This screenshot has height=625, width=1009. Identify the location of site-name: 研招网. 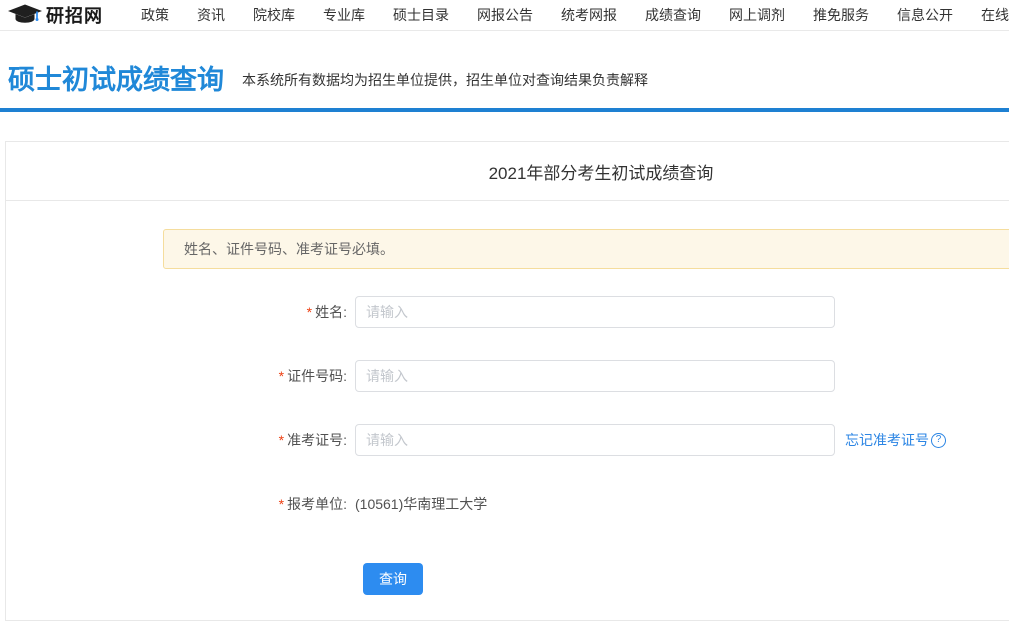
(74, 16).